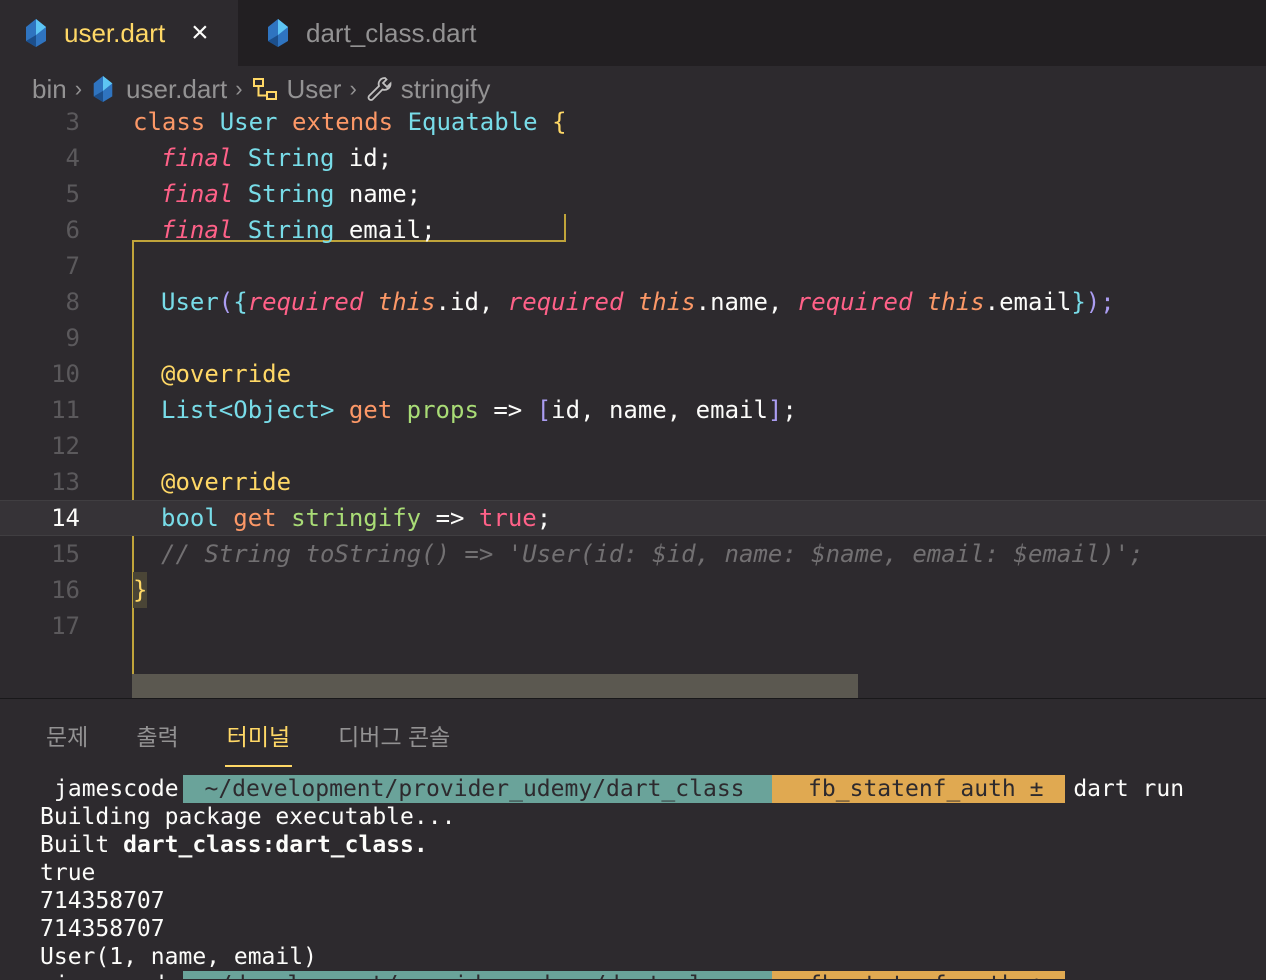 The height and width of the screenshot is (980, 1266). I want to click on code-line: 16 }, so click(633, 590).